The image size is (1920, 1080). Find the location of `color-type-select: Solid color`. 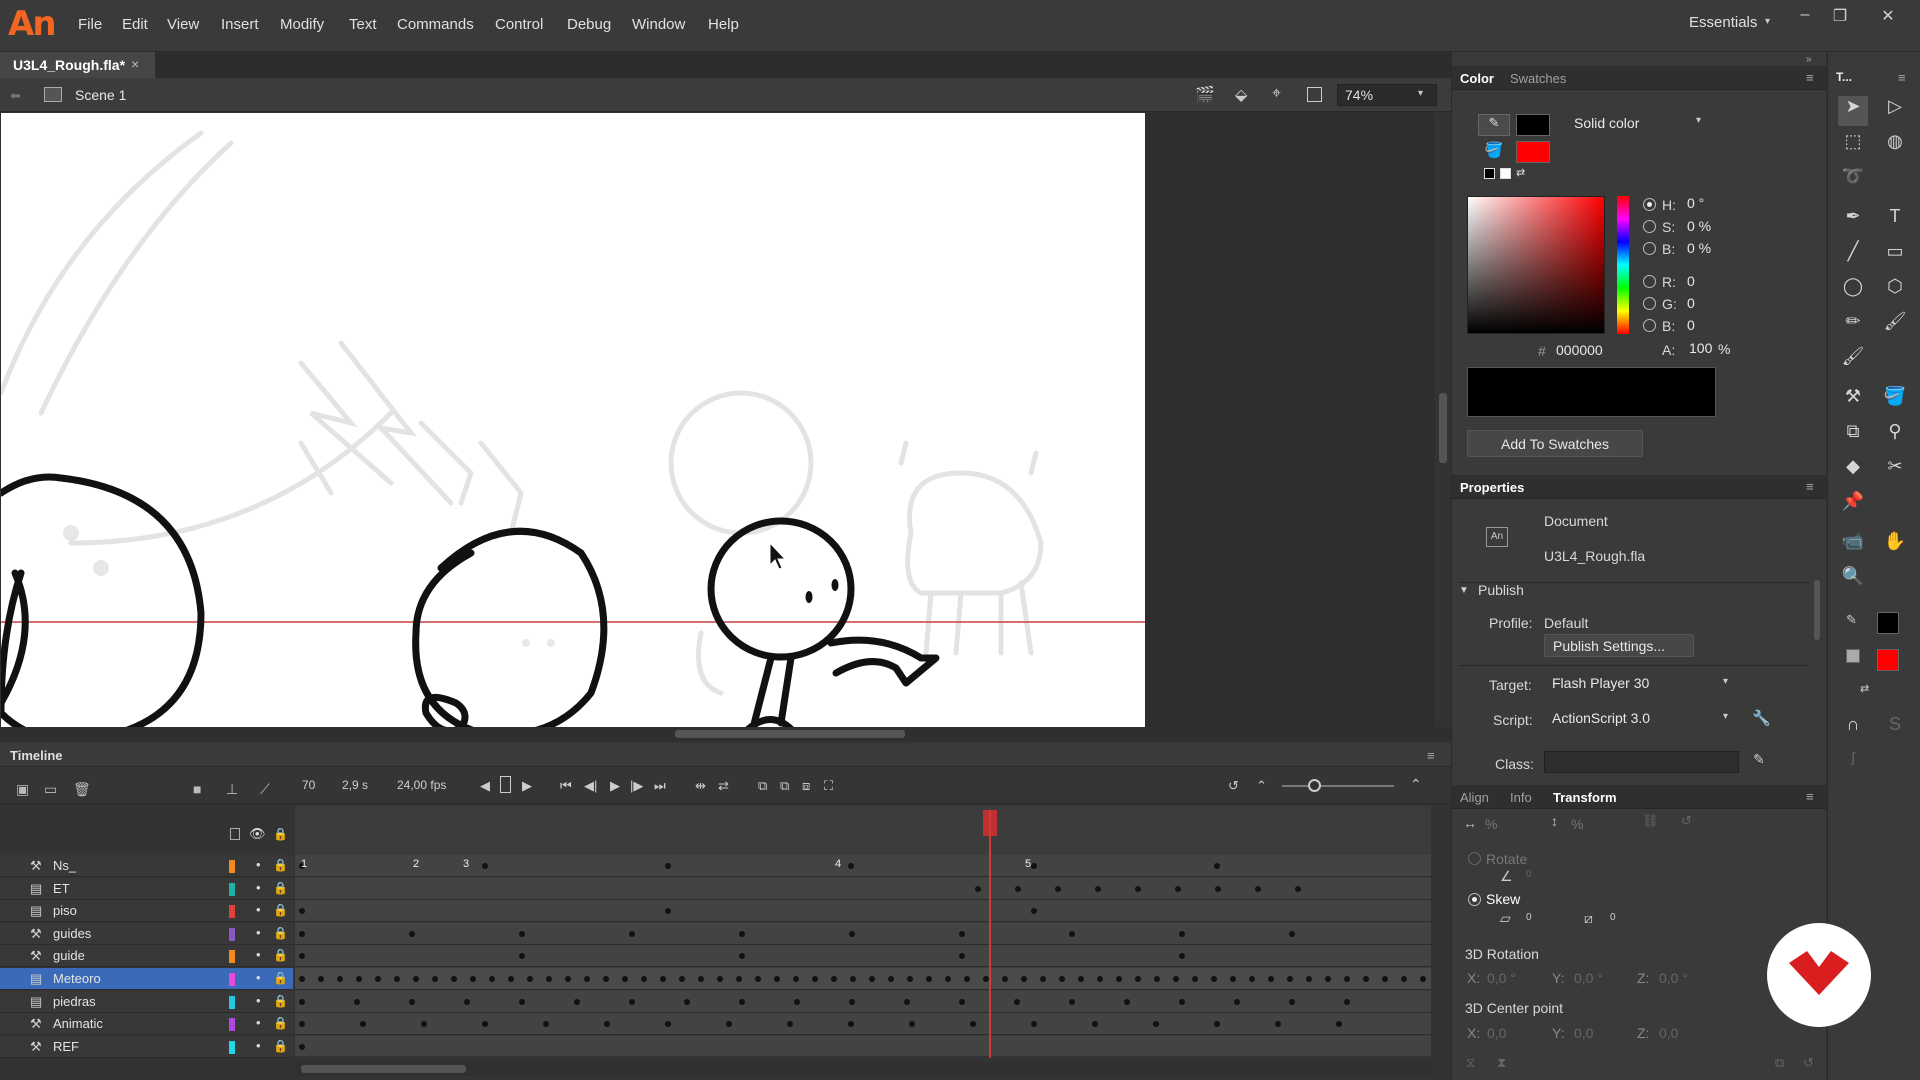

color-type-select: Solid color is located at coordinates (1638, 123).